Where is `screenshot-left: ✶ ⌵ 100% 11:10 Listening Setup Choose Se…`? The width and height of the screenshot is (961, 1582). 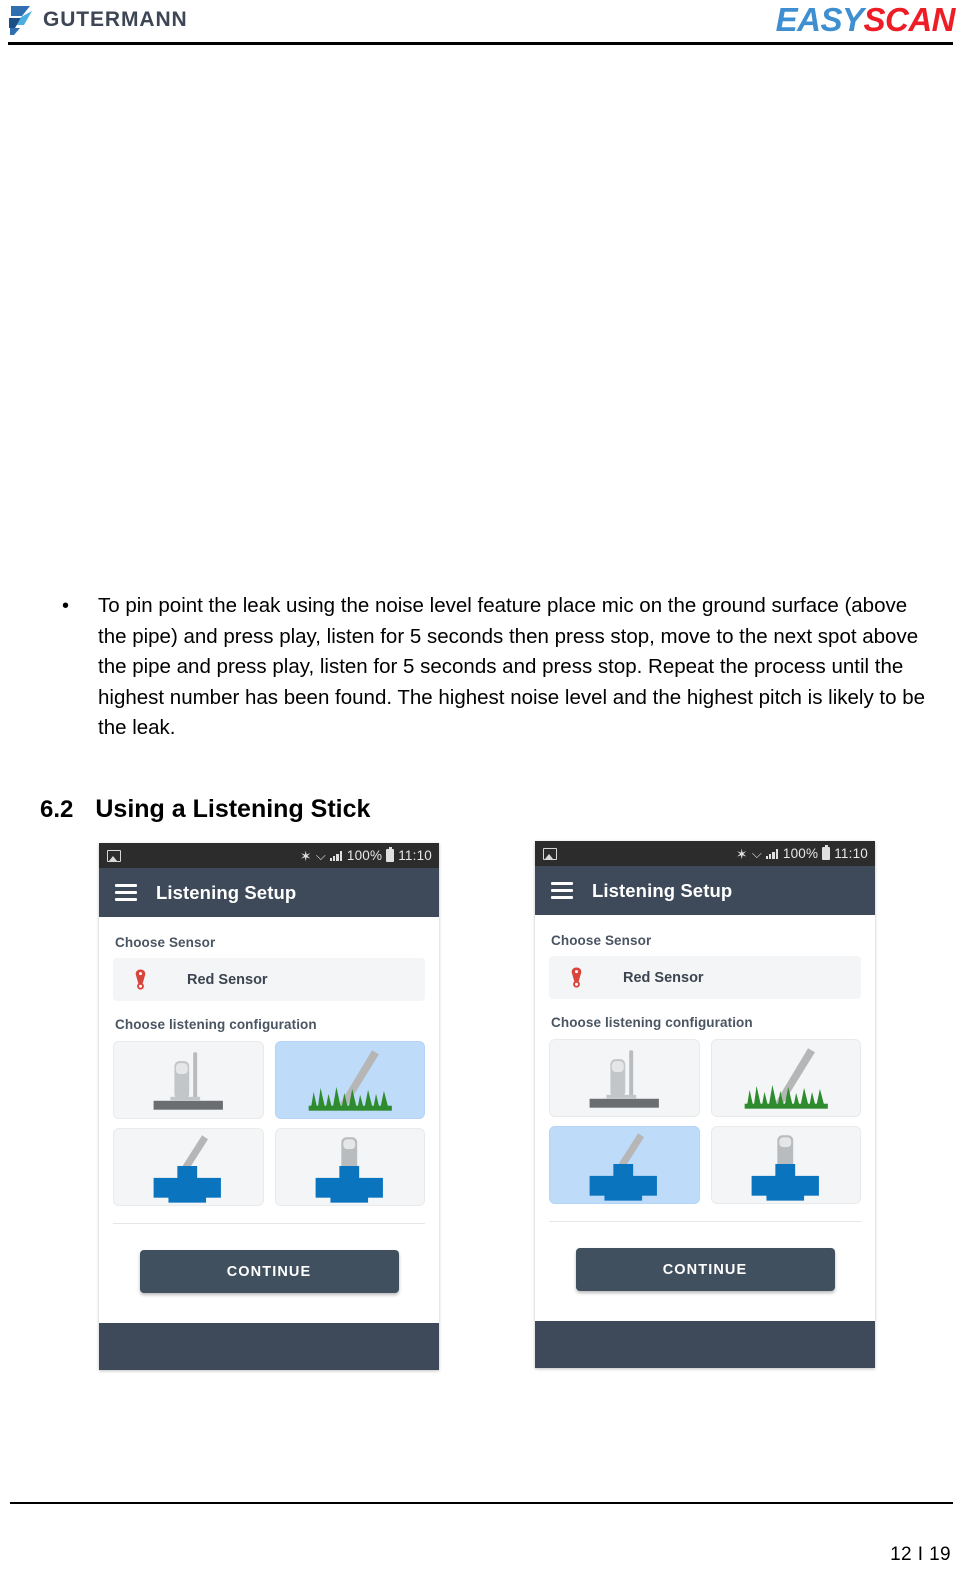
screenshot-left: ✶ ⌵ 100% 11:10 Listening Setup Choose Se… is located at coordinates (269, 1106).